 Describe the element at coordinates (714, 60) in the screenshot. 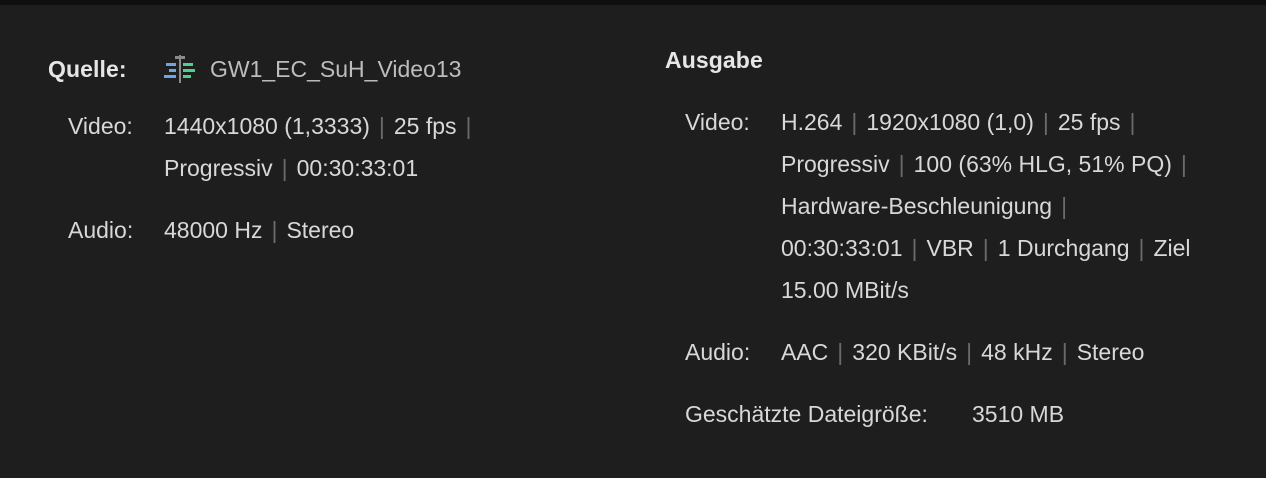

I see `output-heading: Ausgabe` at that location.